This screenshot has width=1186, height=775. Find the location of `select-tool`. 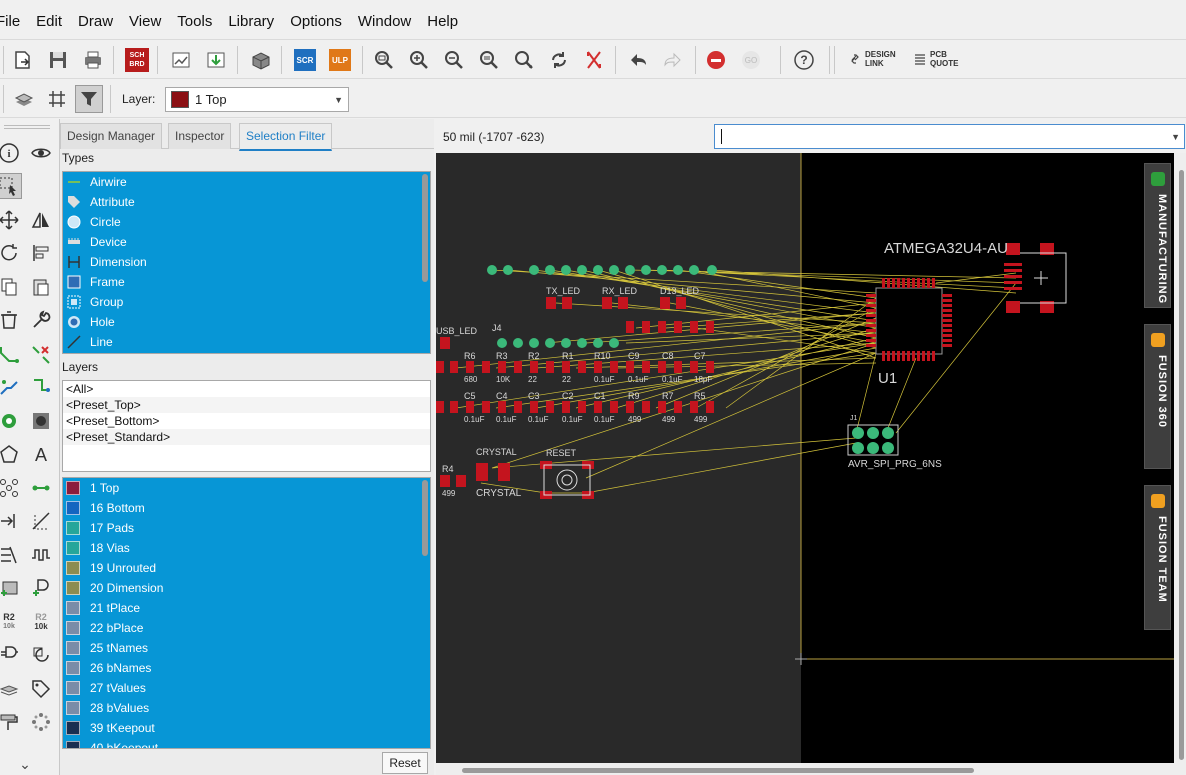

select-tool is located at coordinates (11, 186).